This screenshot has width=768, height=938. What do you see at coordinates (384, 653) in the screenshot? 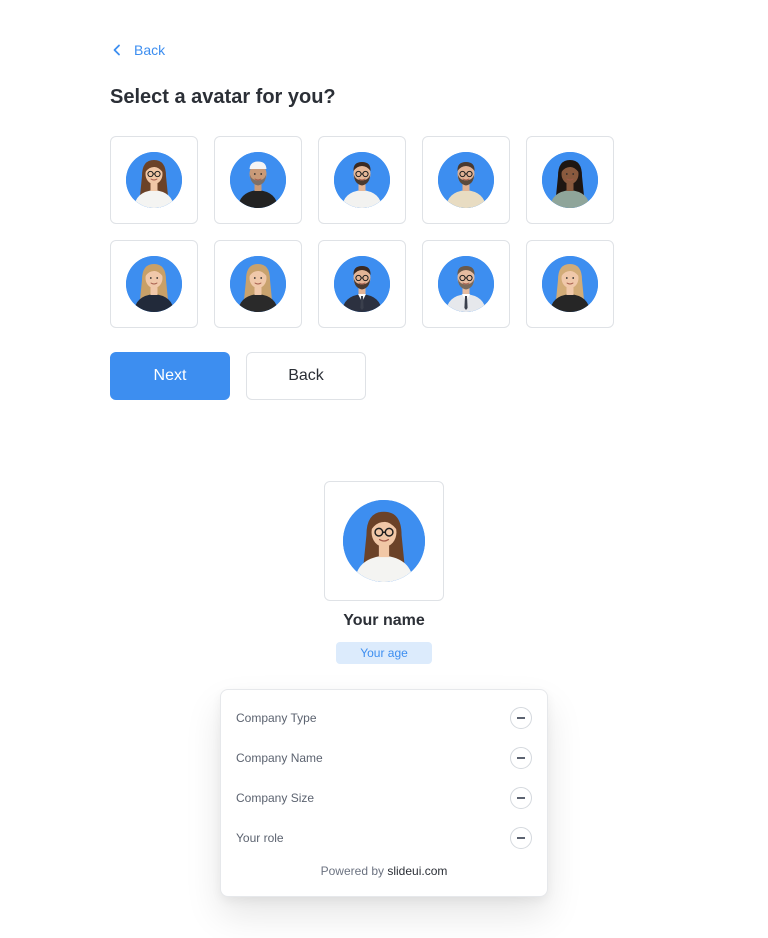
I see `profile-age-badge: Your age` at bounding box center [384, 653].